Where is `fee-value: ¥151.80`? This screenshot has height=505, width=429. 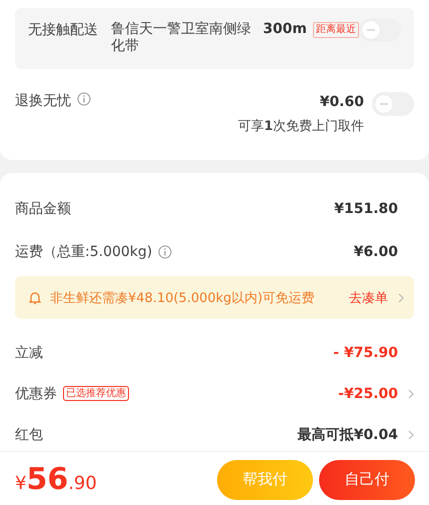 fee-value: ¥151.80 is located at coordinates (366, 208).